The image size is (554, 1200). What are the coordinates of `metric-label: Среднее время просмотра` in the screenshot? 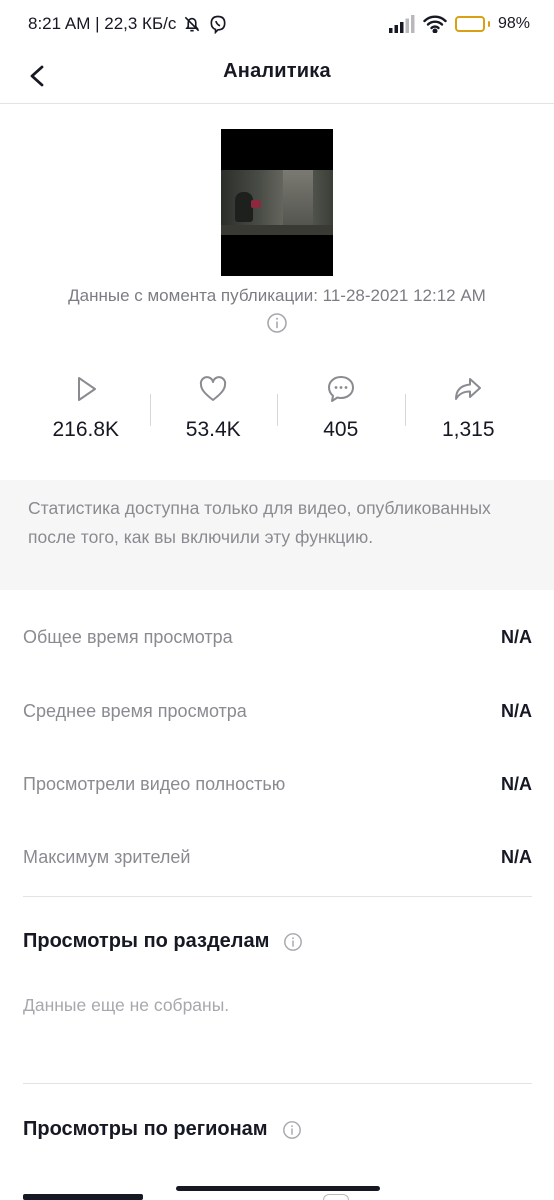 It's located at (135, 710).